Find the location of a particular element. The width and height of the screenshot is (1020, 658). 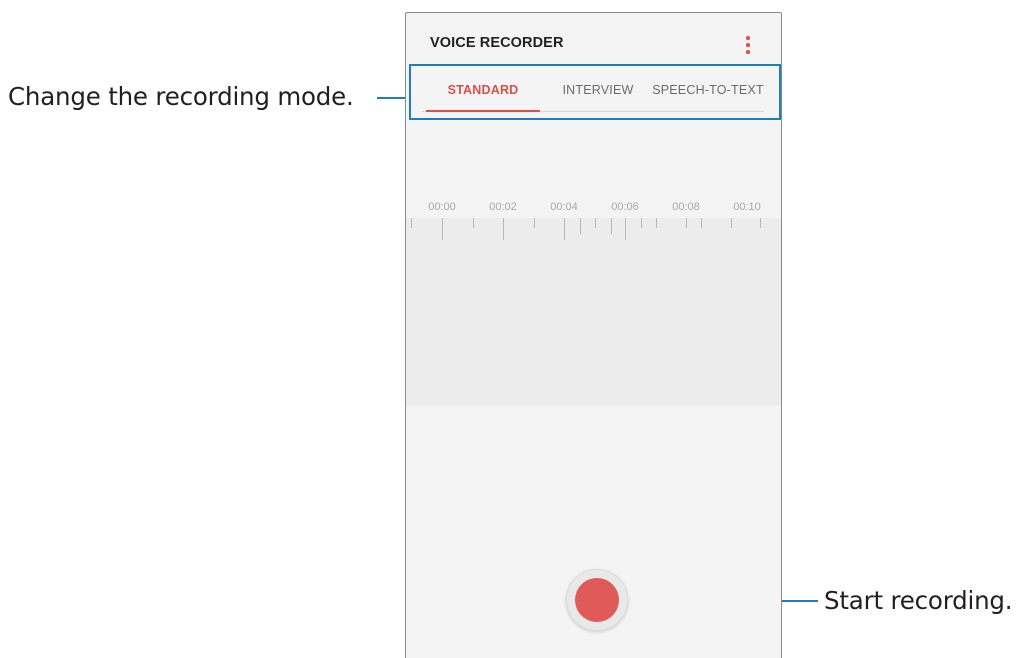

time-label: 00:02 is located at coordinates (503, 207).